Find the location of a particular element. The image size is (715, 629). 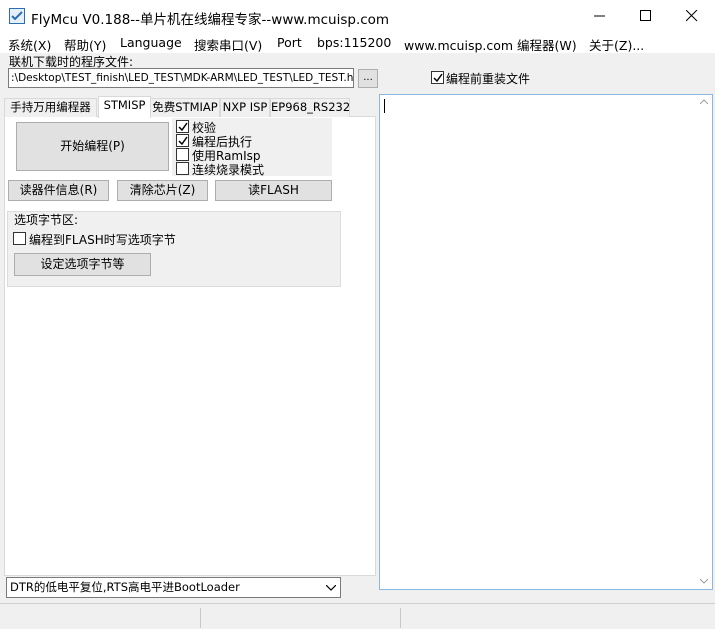

reload-checkbox is located at coordinates (437, 77).